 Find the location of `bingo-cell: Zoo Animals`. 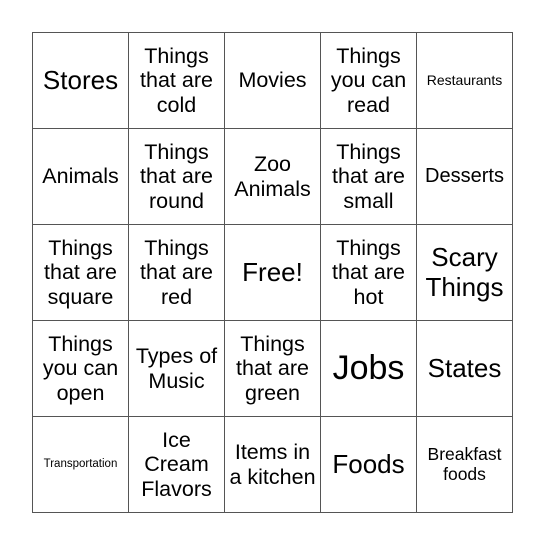

bingo-cell: Zoo Animals is located at coordinates (272, 176).